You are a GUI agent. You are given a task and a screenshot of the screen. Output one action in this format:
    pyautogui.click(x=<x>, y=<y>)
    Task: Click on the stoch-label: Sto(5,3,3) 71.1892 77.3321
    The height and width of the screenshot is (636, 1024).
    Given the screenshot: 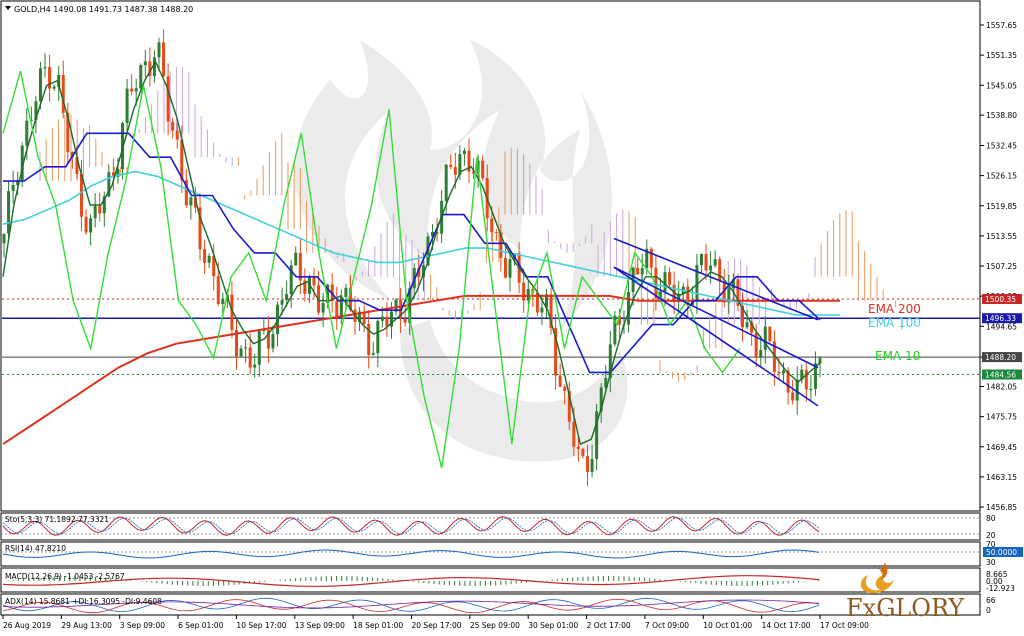 What is the action you would take?
    pyautogui.click(x=57, y=519)
    